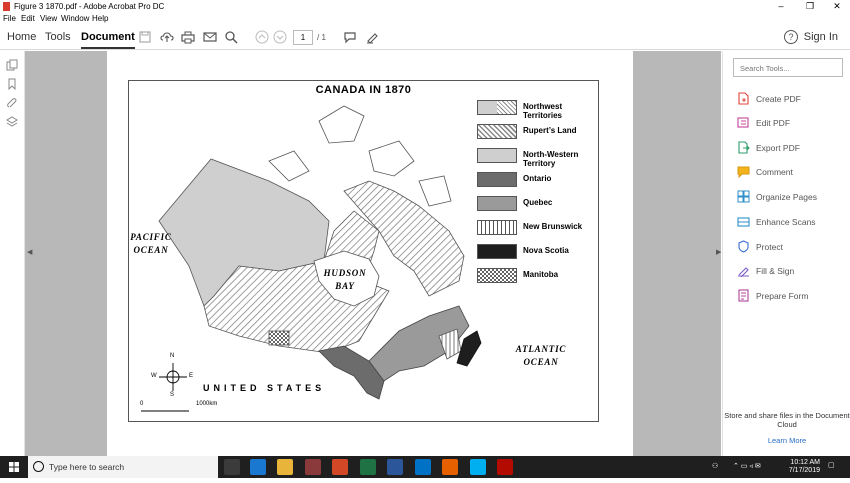  What do you see at coordinates (345, 279) in the screenshot?
I see `hudson-bay-label: HUDSON BAY` at bounding box center [345, 279].